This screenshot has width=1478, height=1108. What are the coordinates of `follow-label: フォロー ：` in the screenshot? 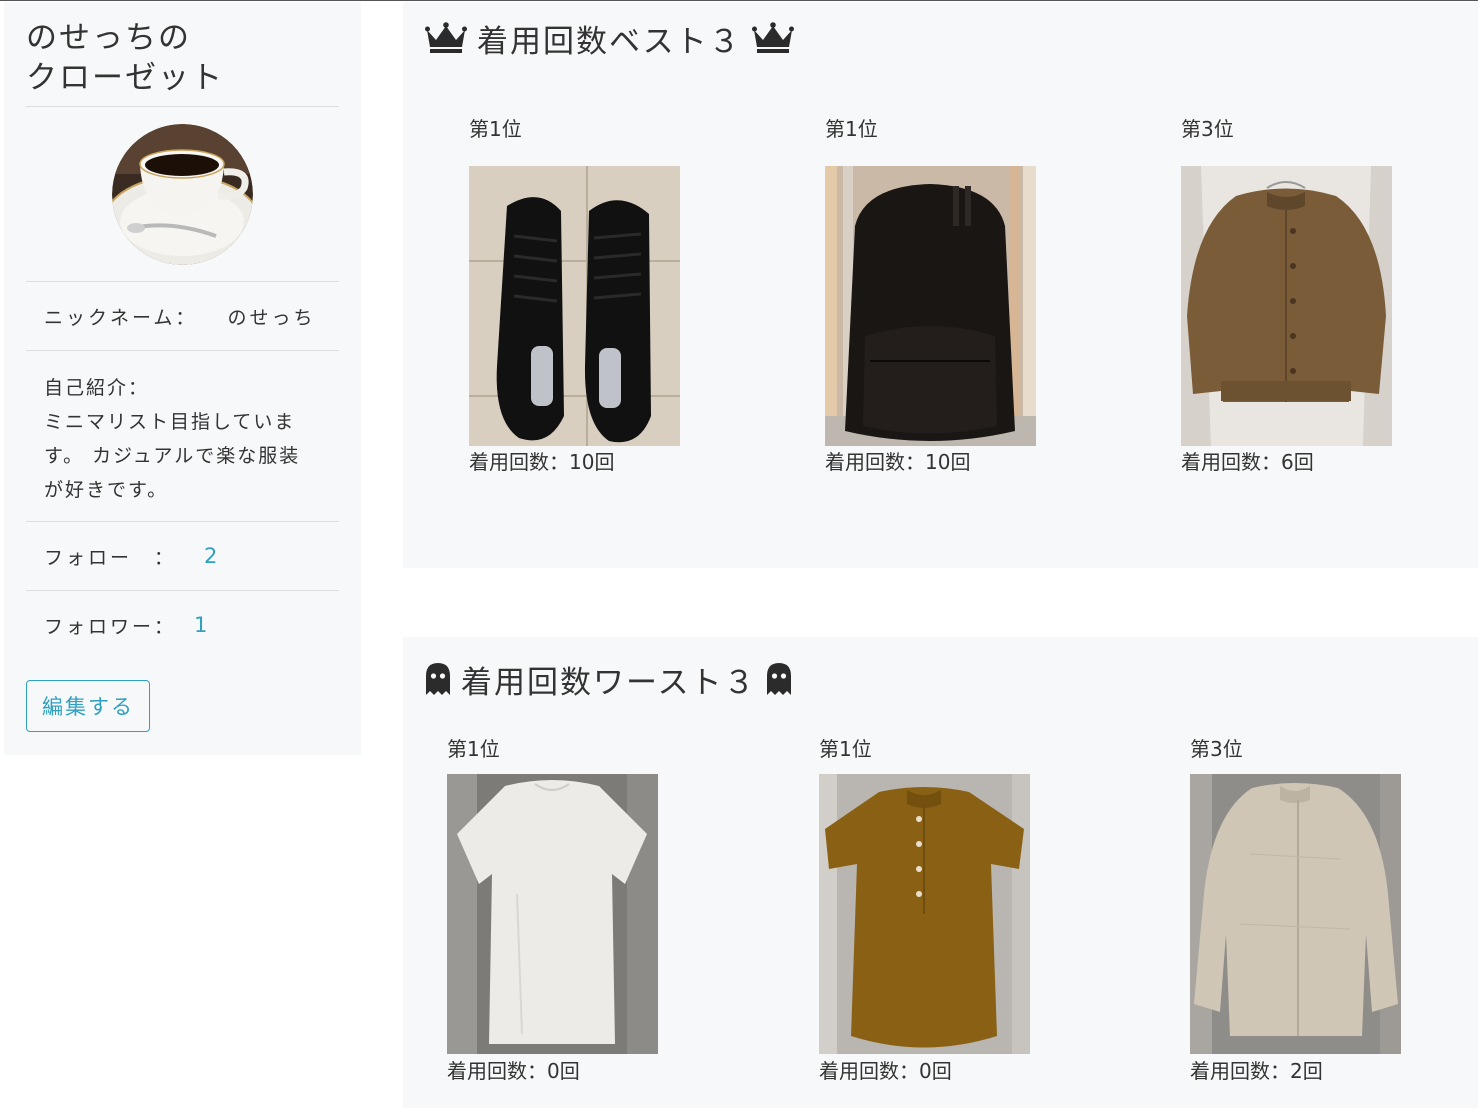 It's located at (110, 557).